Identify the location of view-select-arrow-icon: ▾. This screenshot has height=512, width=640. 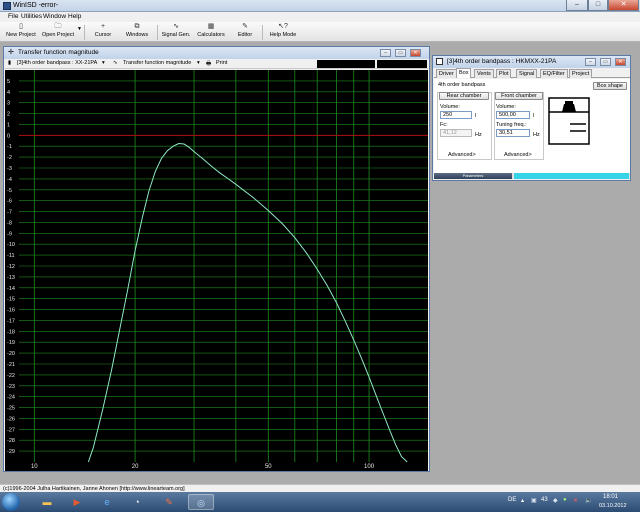
(198, 63).